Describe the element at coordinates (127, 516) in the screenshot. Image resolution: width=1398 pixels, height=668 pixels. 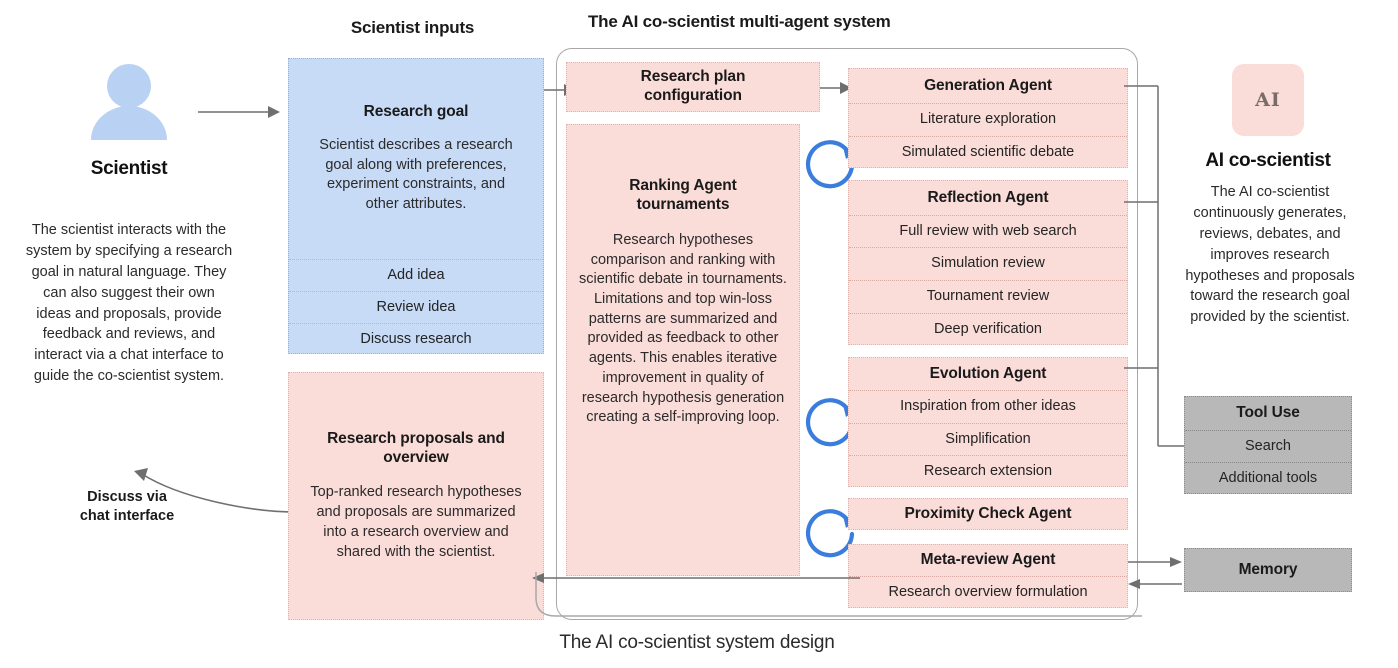
I see `discuss-via-chat-label-line2: chat interface` at that location.